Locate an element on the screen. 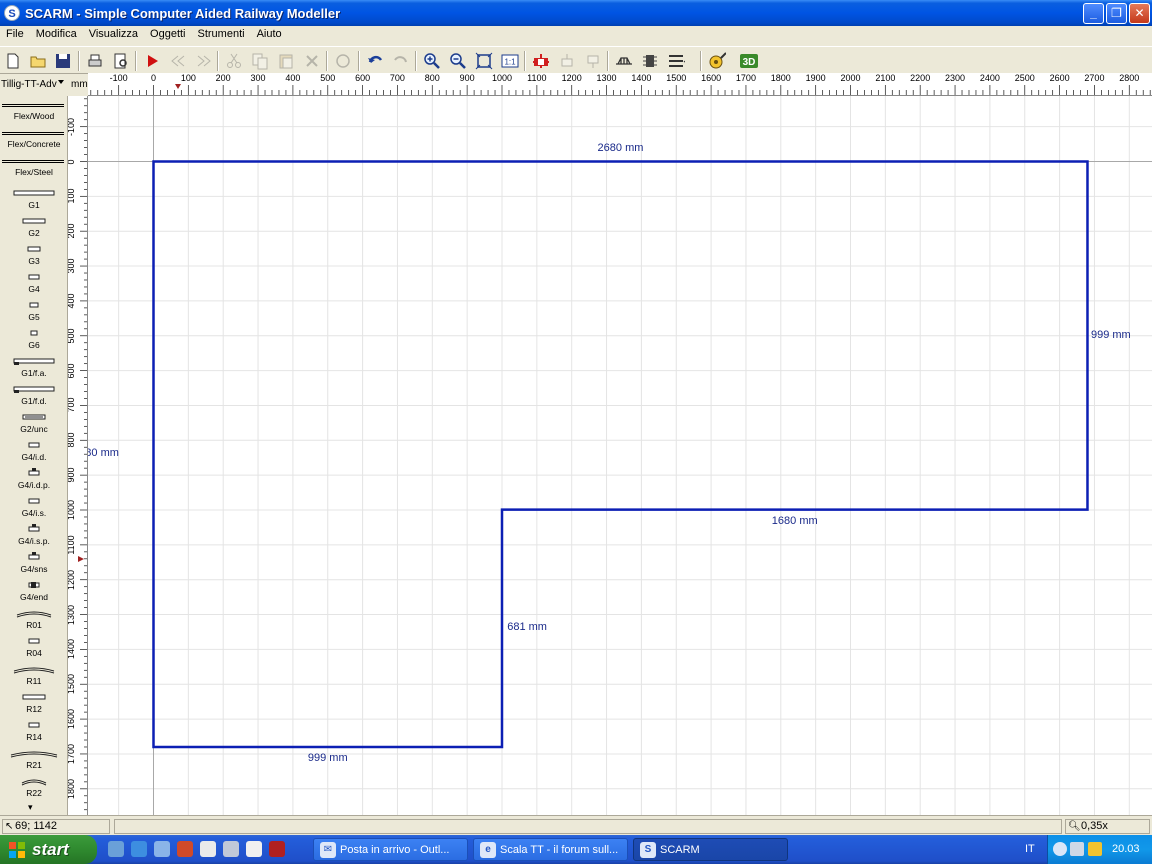 The height and width of the screenshot is (864, 1152). track-item-g6: G6 is located at coordinates (33, 341).